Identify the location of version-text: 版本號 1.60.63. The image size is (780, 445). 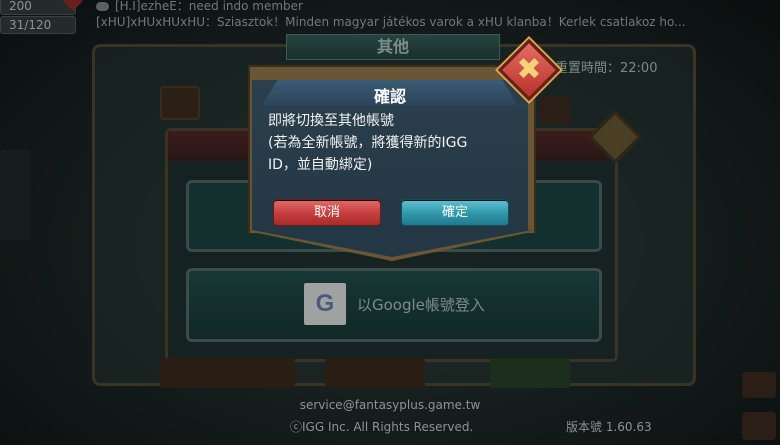
(609, 427).